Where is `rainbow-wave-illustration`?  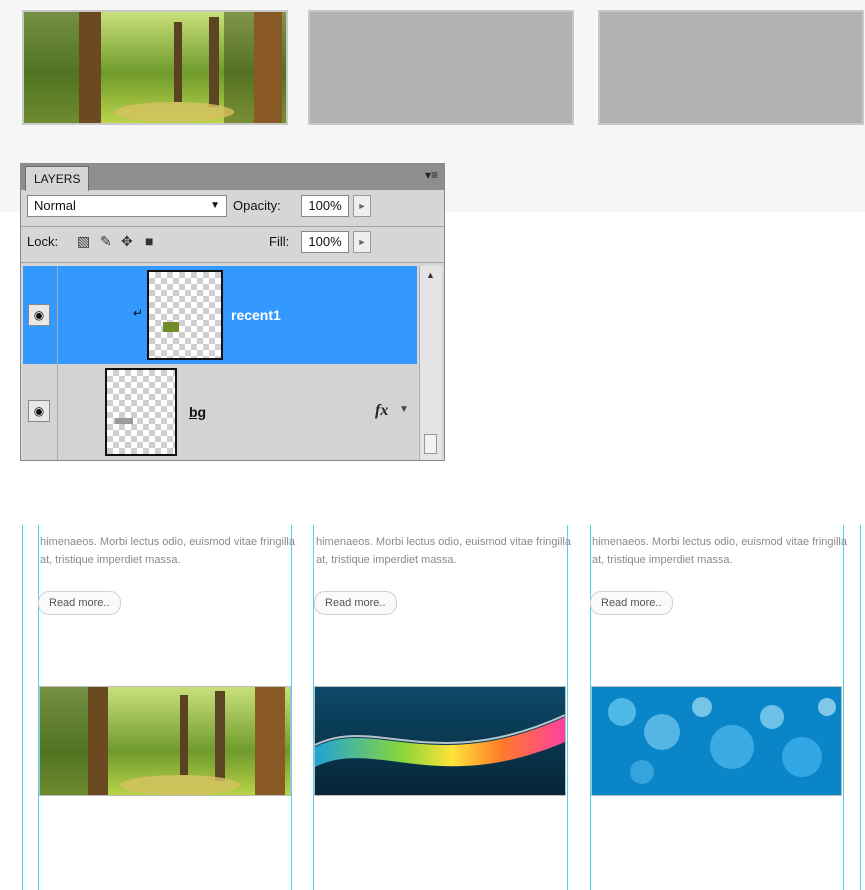
rainbow-wave-illustration is located at coordinates (440, 741).